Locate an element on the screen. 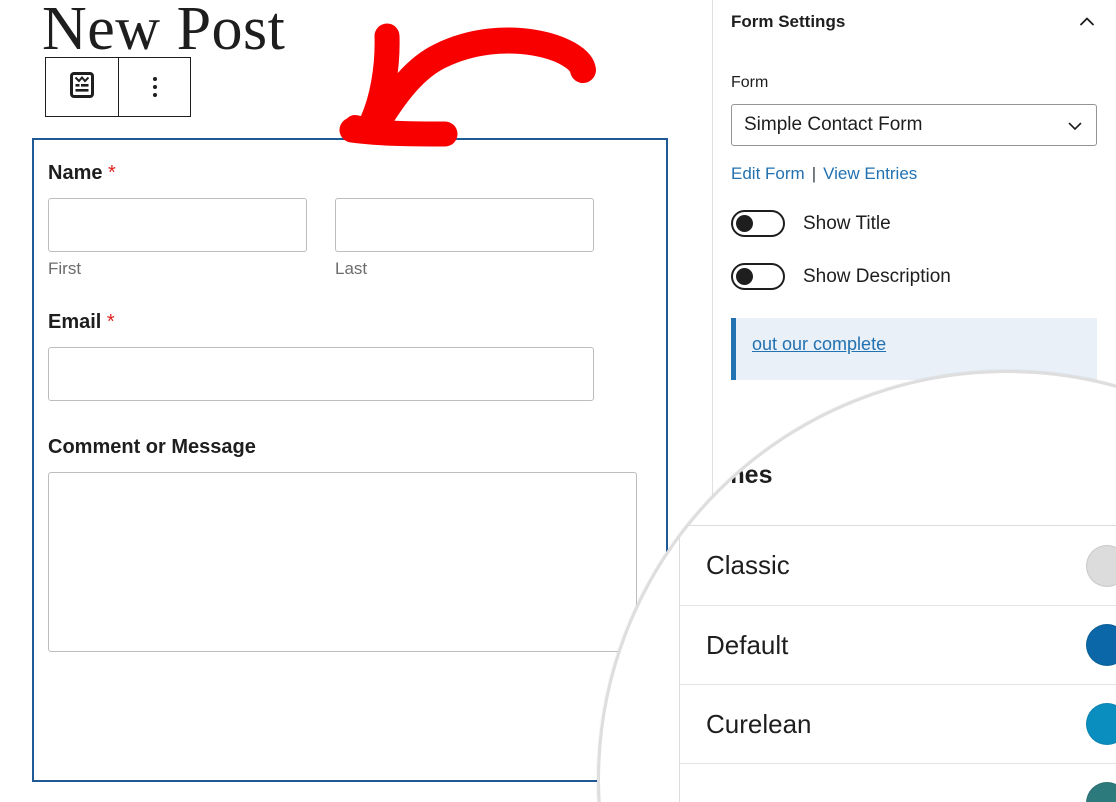 Image resolution: width=1116 pixels, height=802 pixels. name-last-input is located at coordinates (464, 225).